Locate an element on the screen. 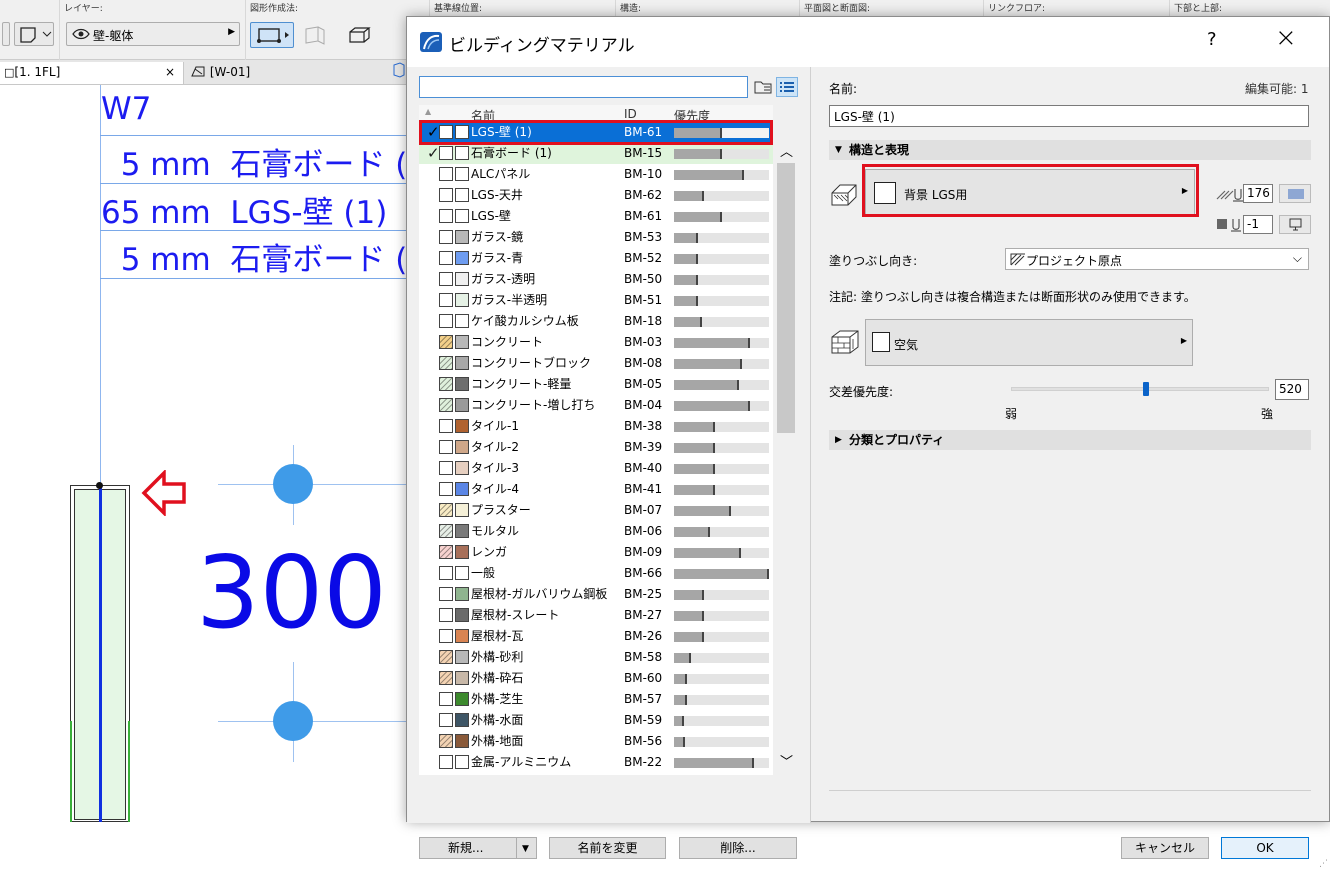 Image resolution: width=1330 pixels, height=869 pixels. ok-button: OK is located at coordinates (1265, 848).